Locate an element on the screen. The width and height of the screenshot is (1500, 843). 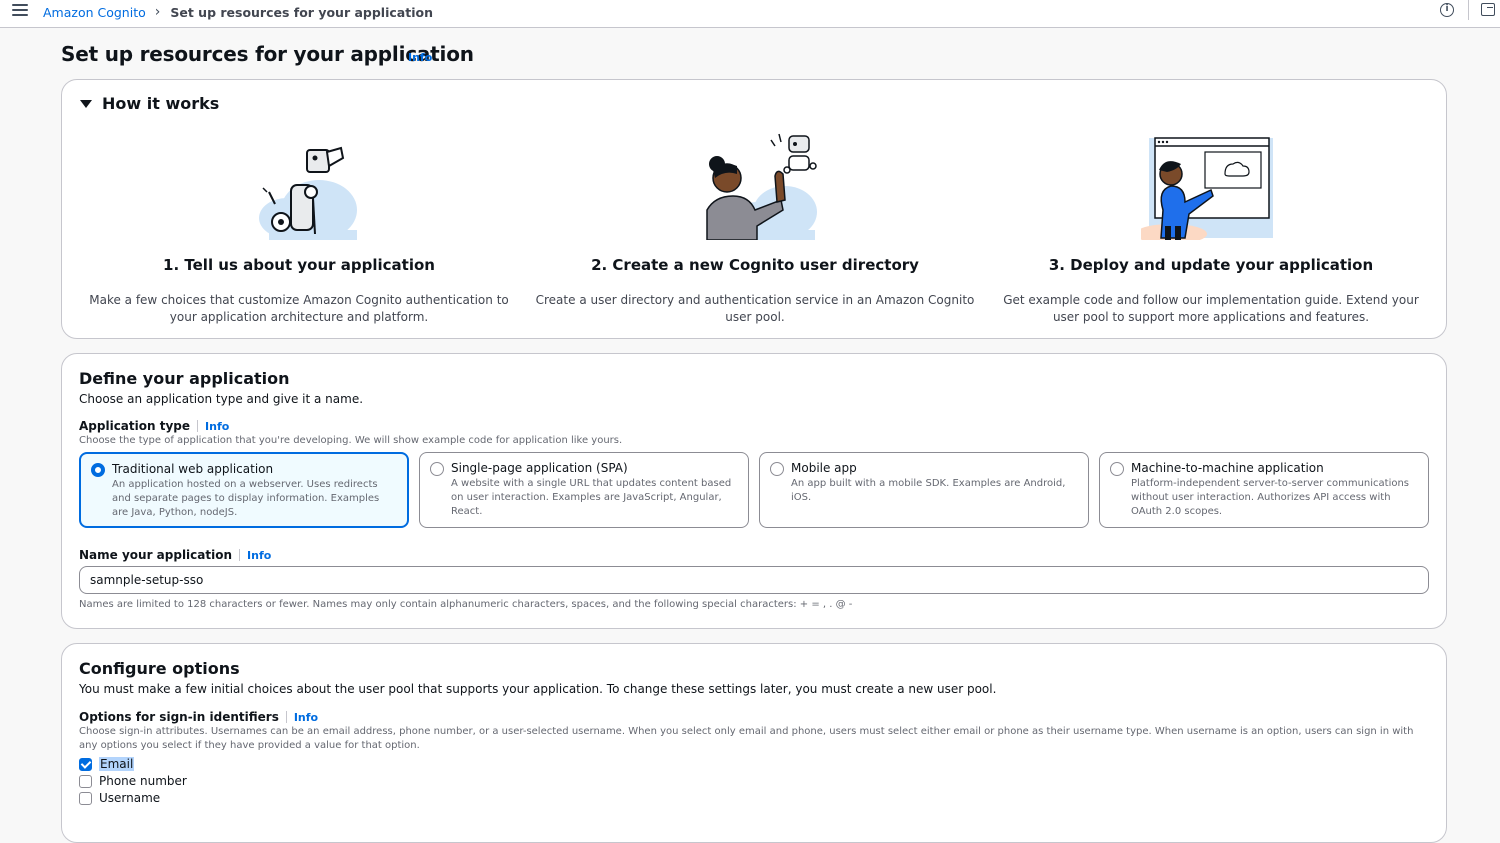
application-type-info-link: Info is located at coordinates (217, 426).